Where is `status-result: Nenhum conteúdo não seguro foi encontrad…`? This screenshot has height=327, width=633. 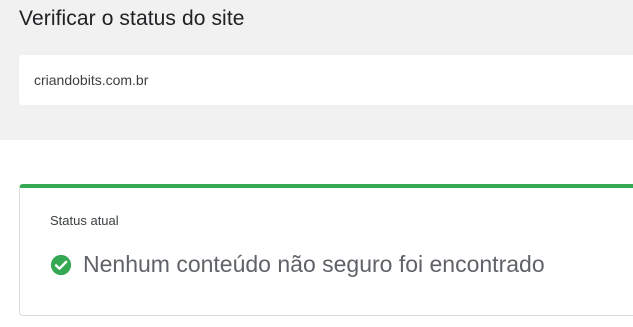 status-result: Nenhum conteúdo não seguro foi encontrad… is located at coordinates (297, 264).